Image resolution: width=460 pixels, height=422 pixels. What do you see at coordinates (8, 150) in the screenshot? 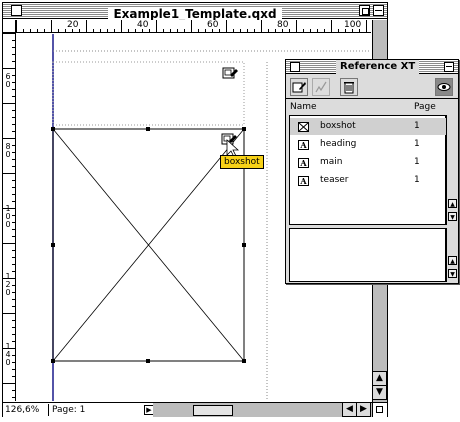
I see `ruler-label: 80` at bounding box center [8, 150].